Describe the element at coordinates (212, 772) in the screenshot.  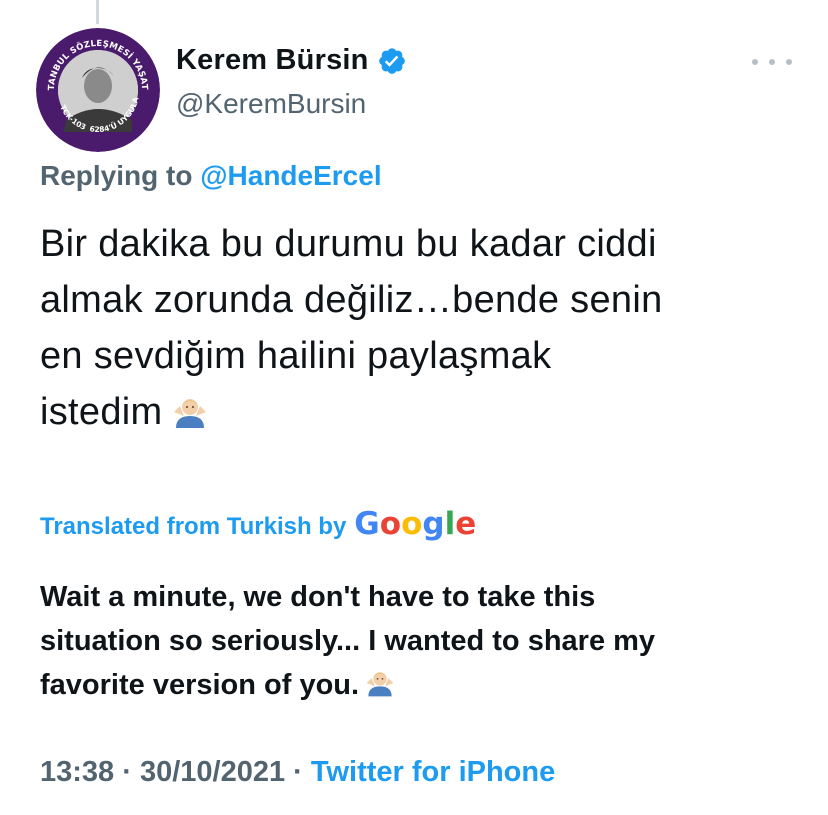
I see `tweet-date: 30/10/2021` at that location.